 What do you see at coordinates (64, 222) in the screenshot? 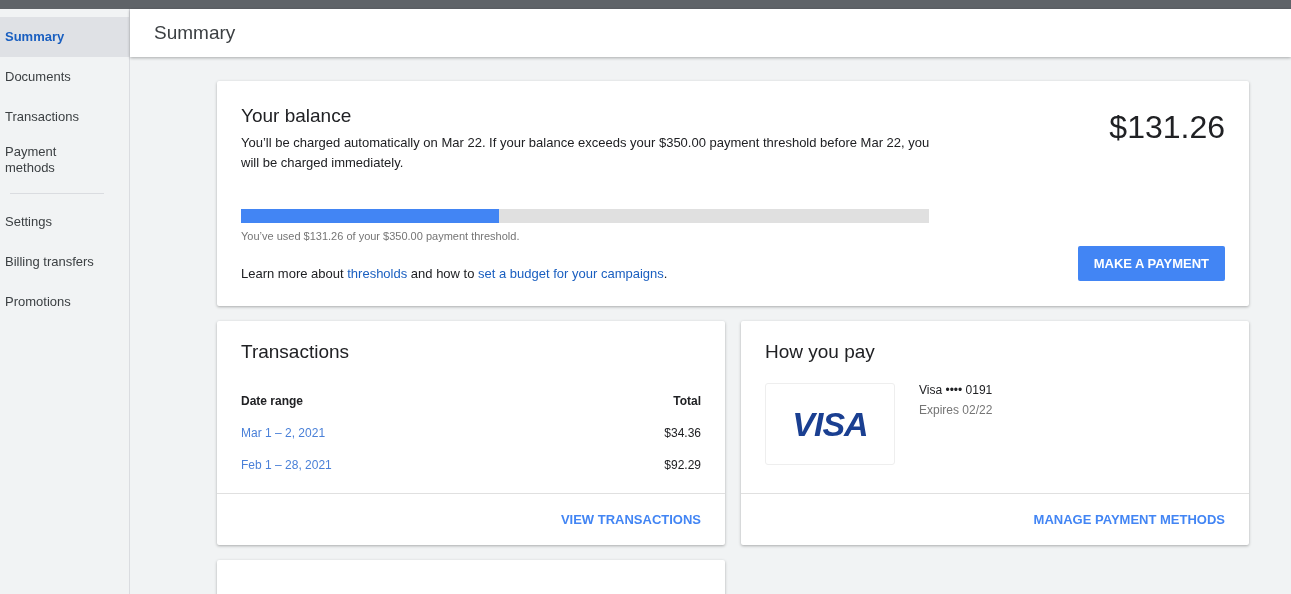
I see `sidebar-item: Settings` at bounding box center [64, 222].